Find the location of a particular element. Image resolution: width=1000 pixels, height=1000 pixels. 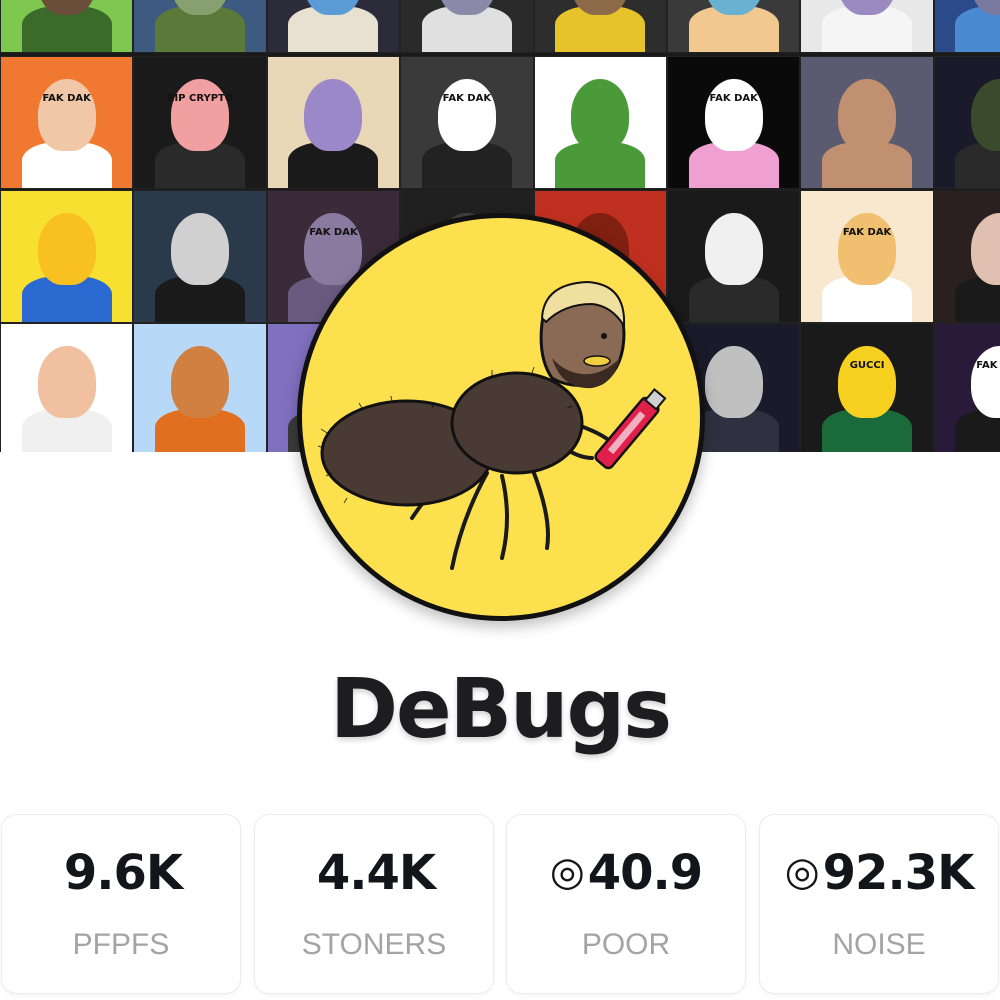

banner-nft-tile: RIP CRYPTO is located at coordinates (200, 122).